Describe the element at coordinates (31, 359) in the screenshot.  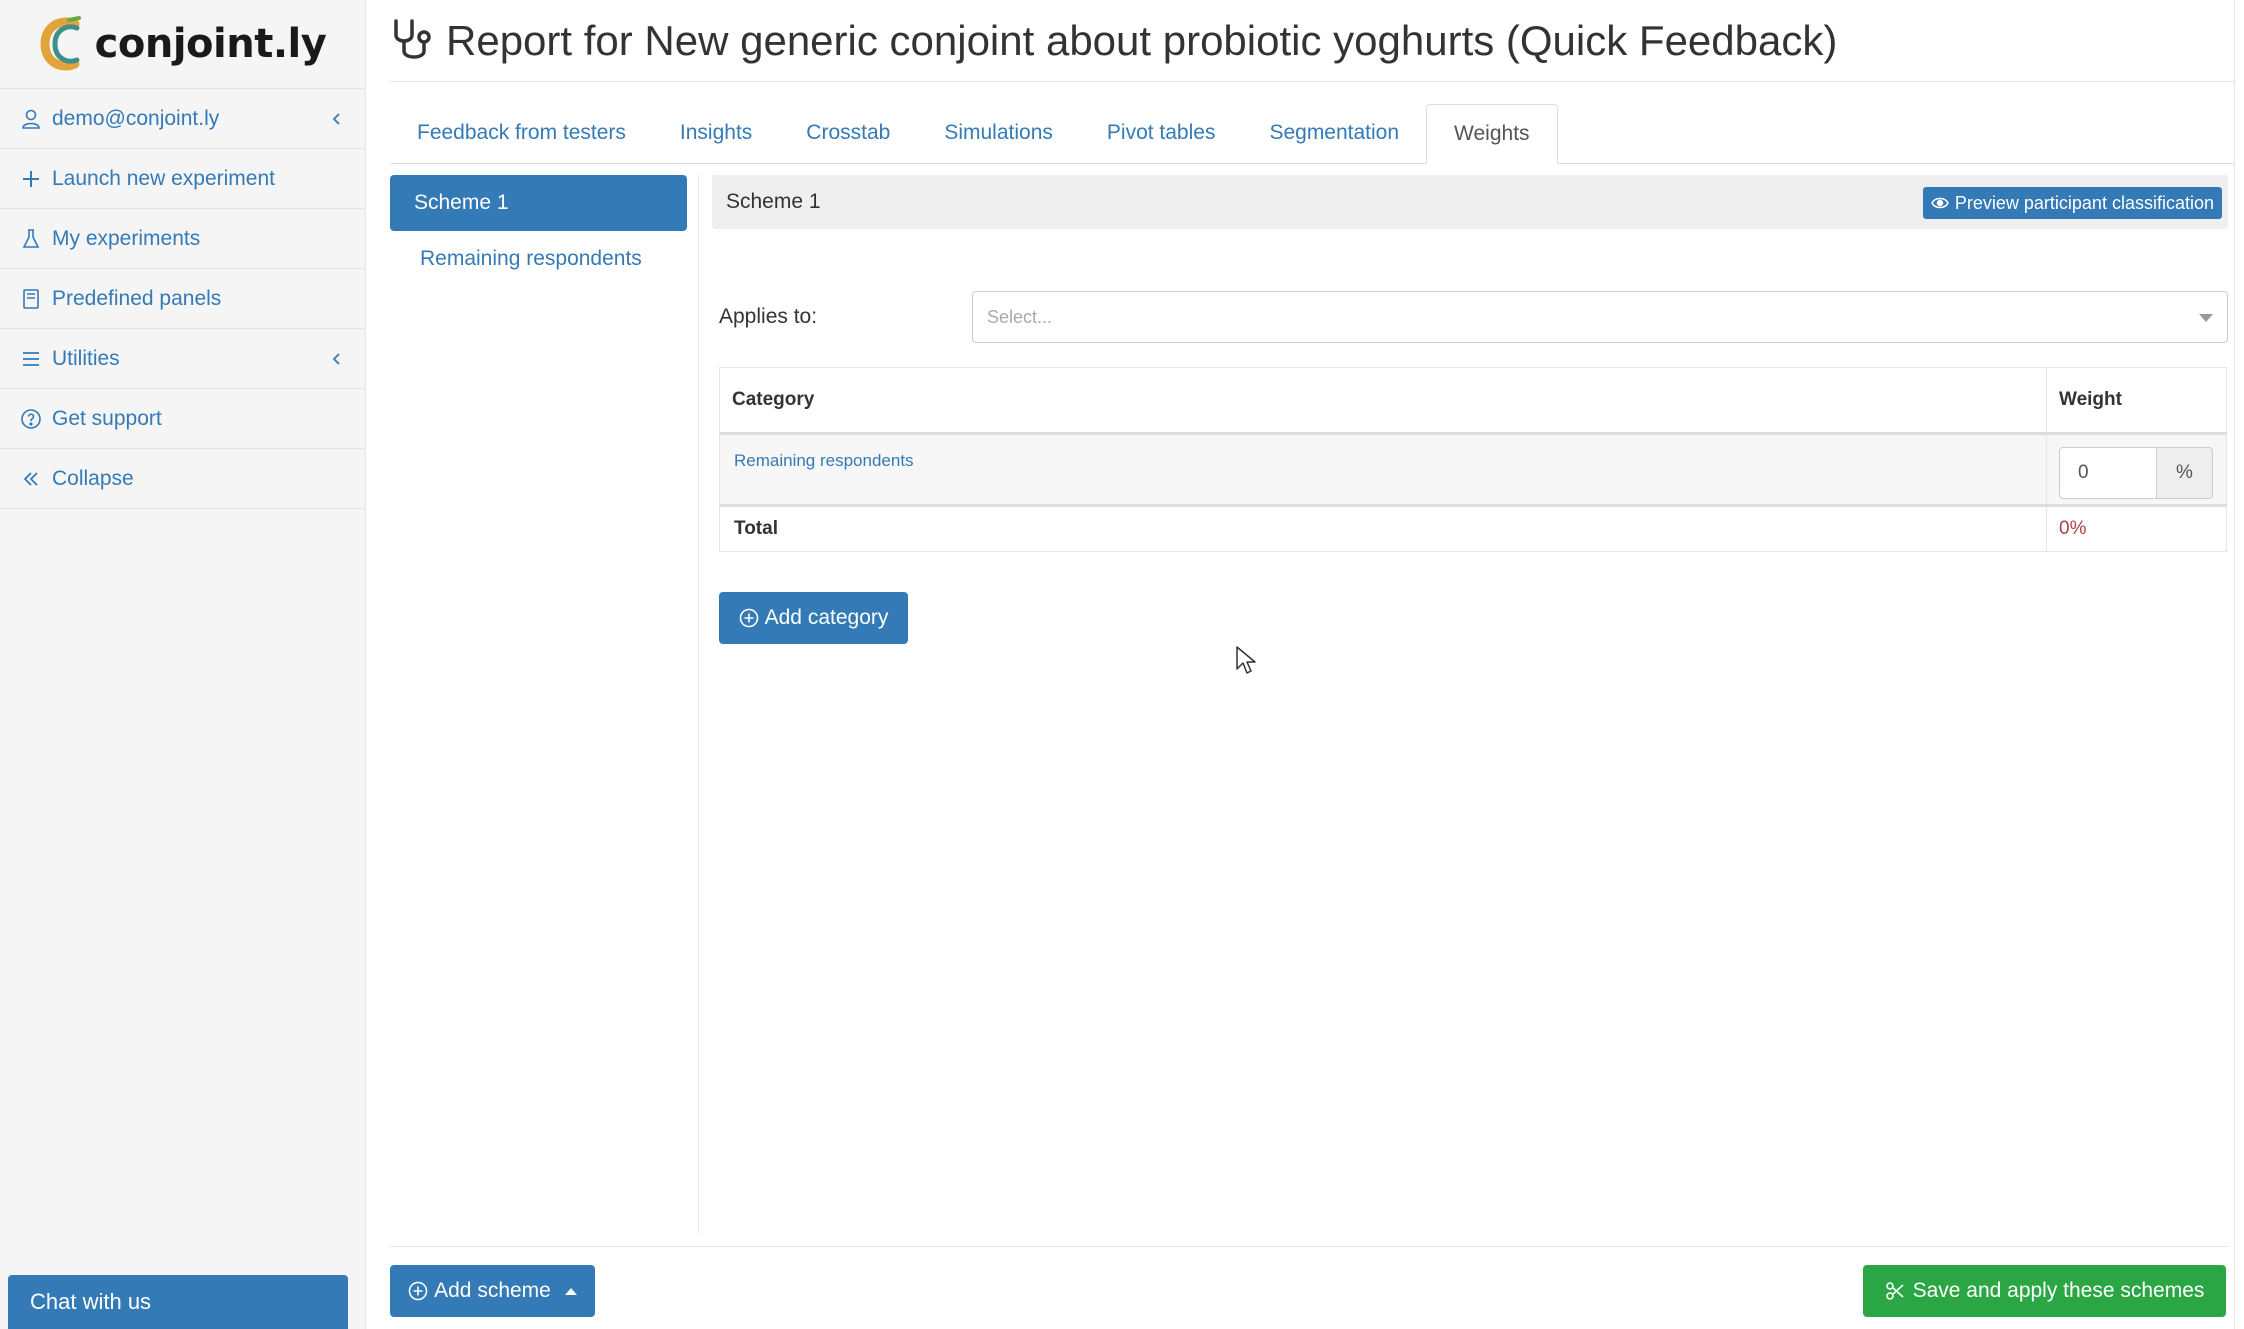
I see `menu-icon` at that location.